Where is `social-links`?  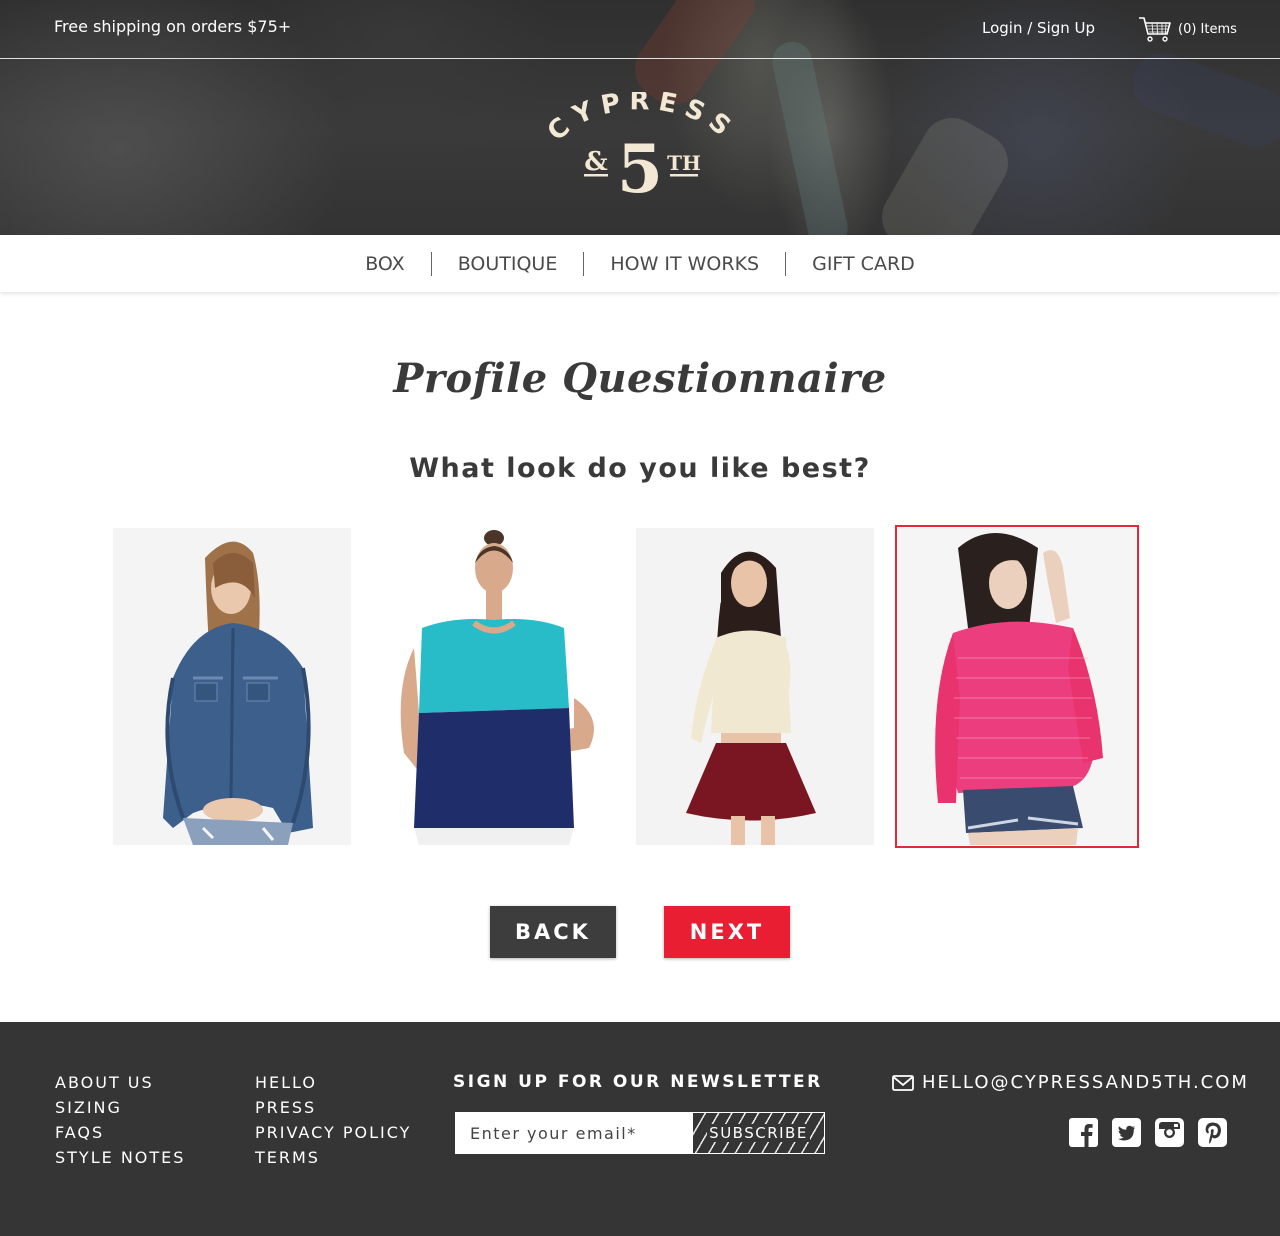 social-links is located at coordinates (1148, 1132).